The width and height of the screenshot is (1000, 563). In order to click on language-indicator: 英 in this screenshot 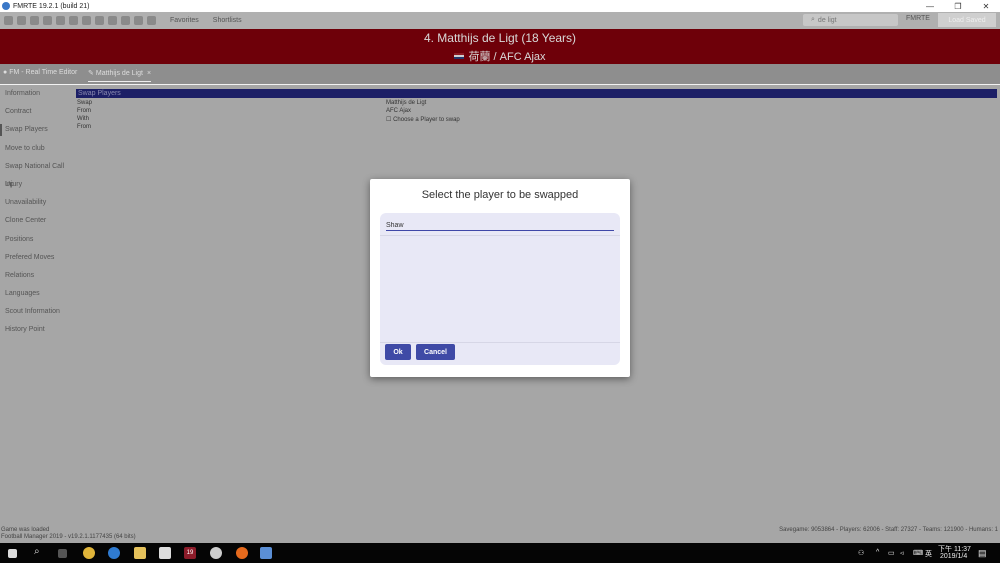, I will do `click(928, 554)`.